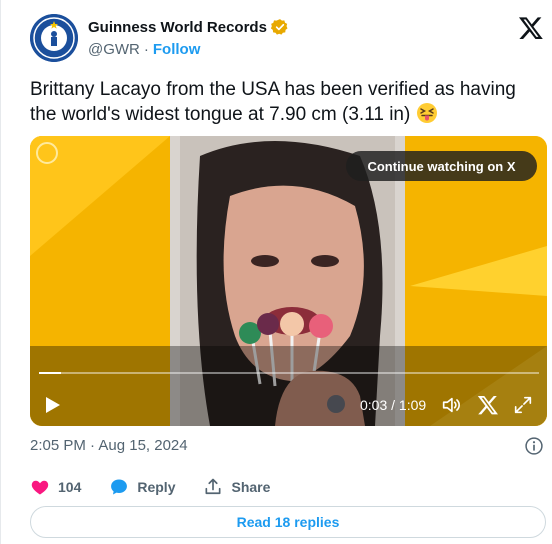  I want to click on share-label: Share, so click(251, 487).